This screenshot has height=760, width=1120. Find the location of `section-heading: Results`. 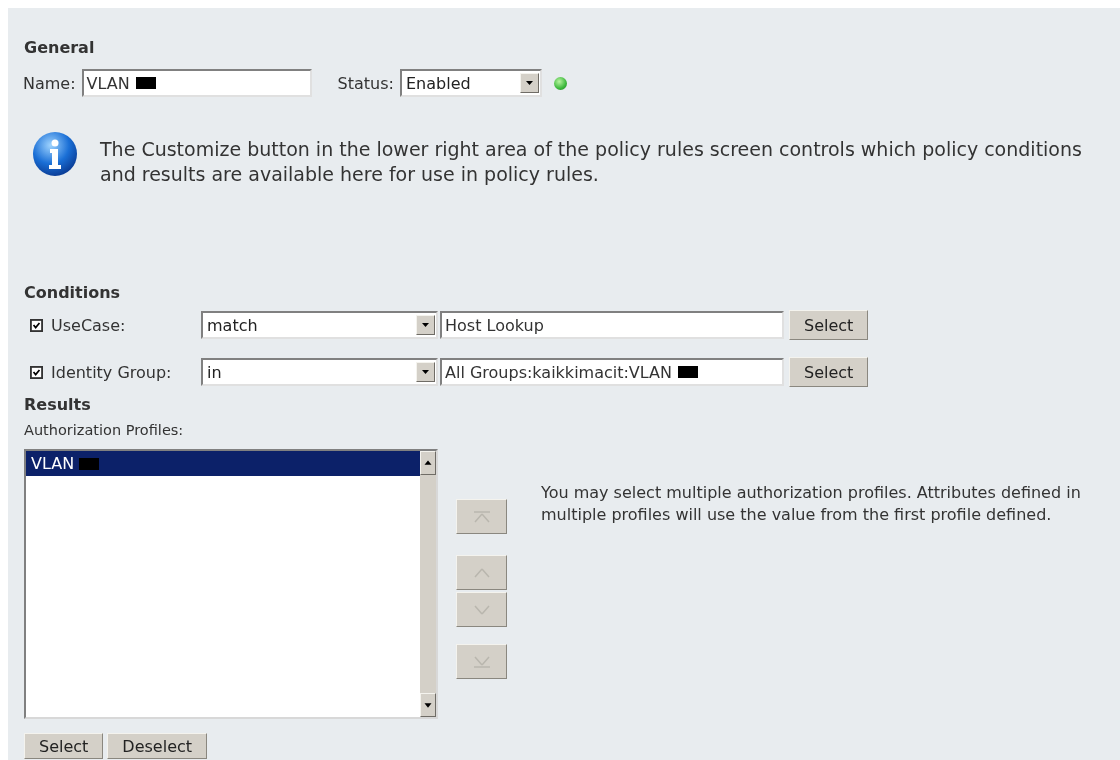

section-heading: Results is located at coordinates (57, 404).